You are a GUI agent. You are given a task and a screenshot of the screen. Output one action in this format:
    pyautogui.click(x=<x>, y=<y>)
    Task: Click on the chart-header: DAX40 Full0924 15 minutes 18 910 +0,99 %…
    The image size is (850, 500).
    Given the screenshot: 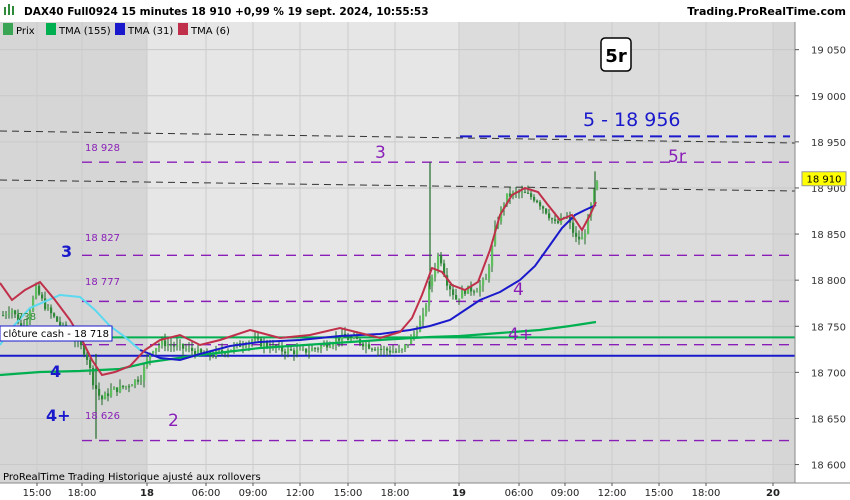 What is the action you would take?
    pyautogui.click(x=425, y=11)
    